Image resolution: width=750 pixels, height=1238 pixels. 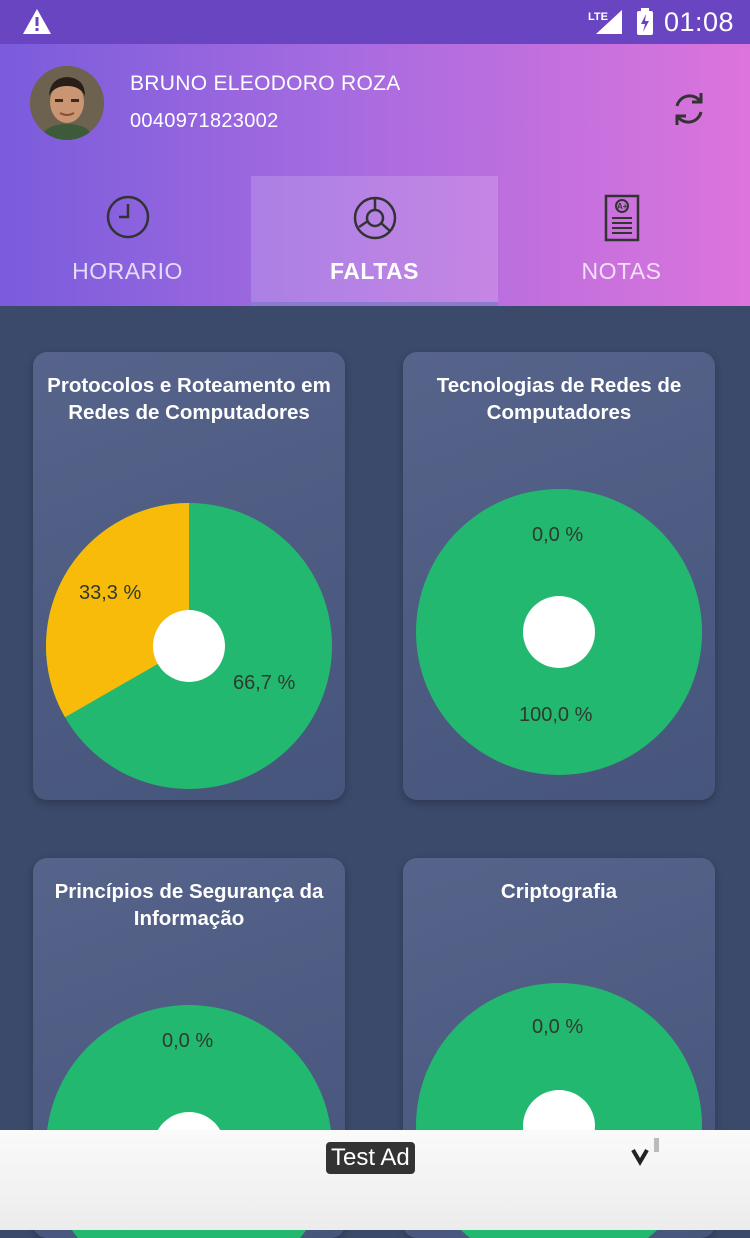 What do you see at coordinates (645, 1152) in the screenshot?
I see `ad-network-logo-icon` at bounding box center [645, 1152].